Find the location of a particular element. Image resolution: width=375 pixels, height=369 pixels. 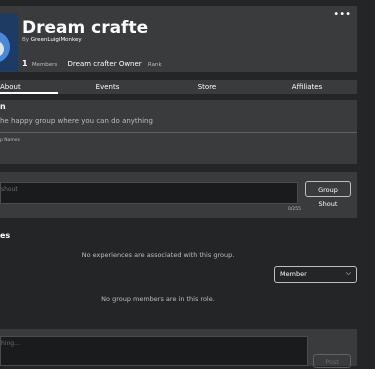

group-description: he happy group where you can do anything is located at coordinates (76, 121).